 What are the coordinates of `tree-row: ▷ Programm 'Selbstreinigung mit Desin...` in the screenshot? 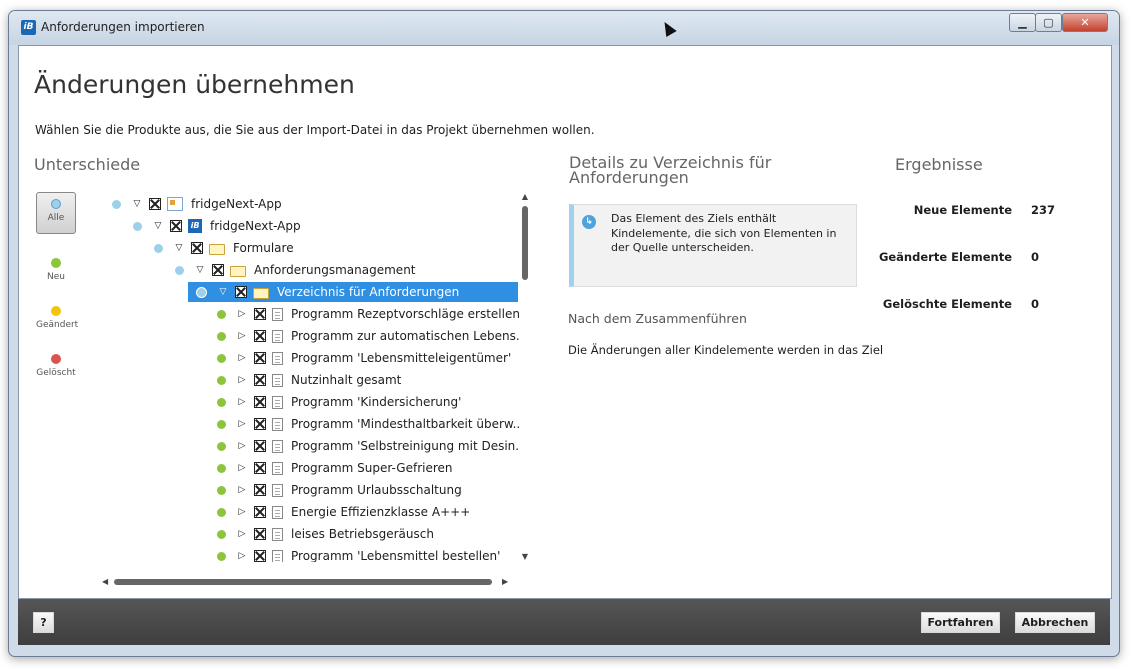 It's located at (306, 446).